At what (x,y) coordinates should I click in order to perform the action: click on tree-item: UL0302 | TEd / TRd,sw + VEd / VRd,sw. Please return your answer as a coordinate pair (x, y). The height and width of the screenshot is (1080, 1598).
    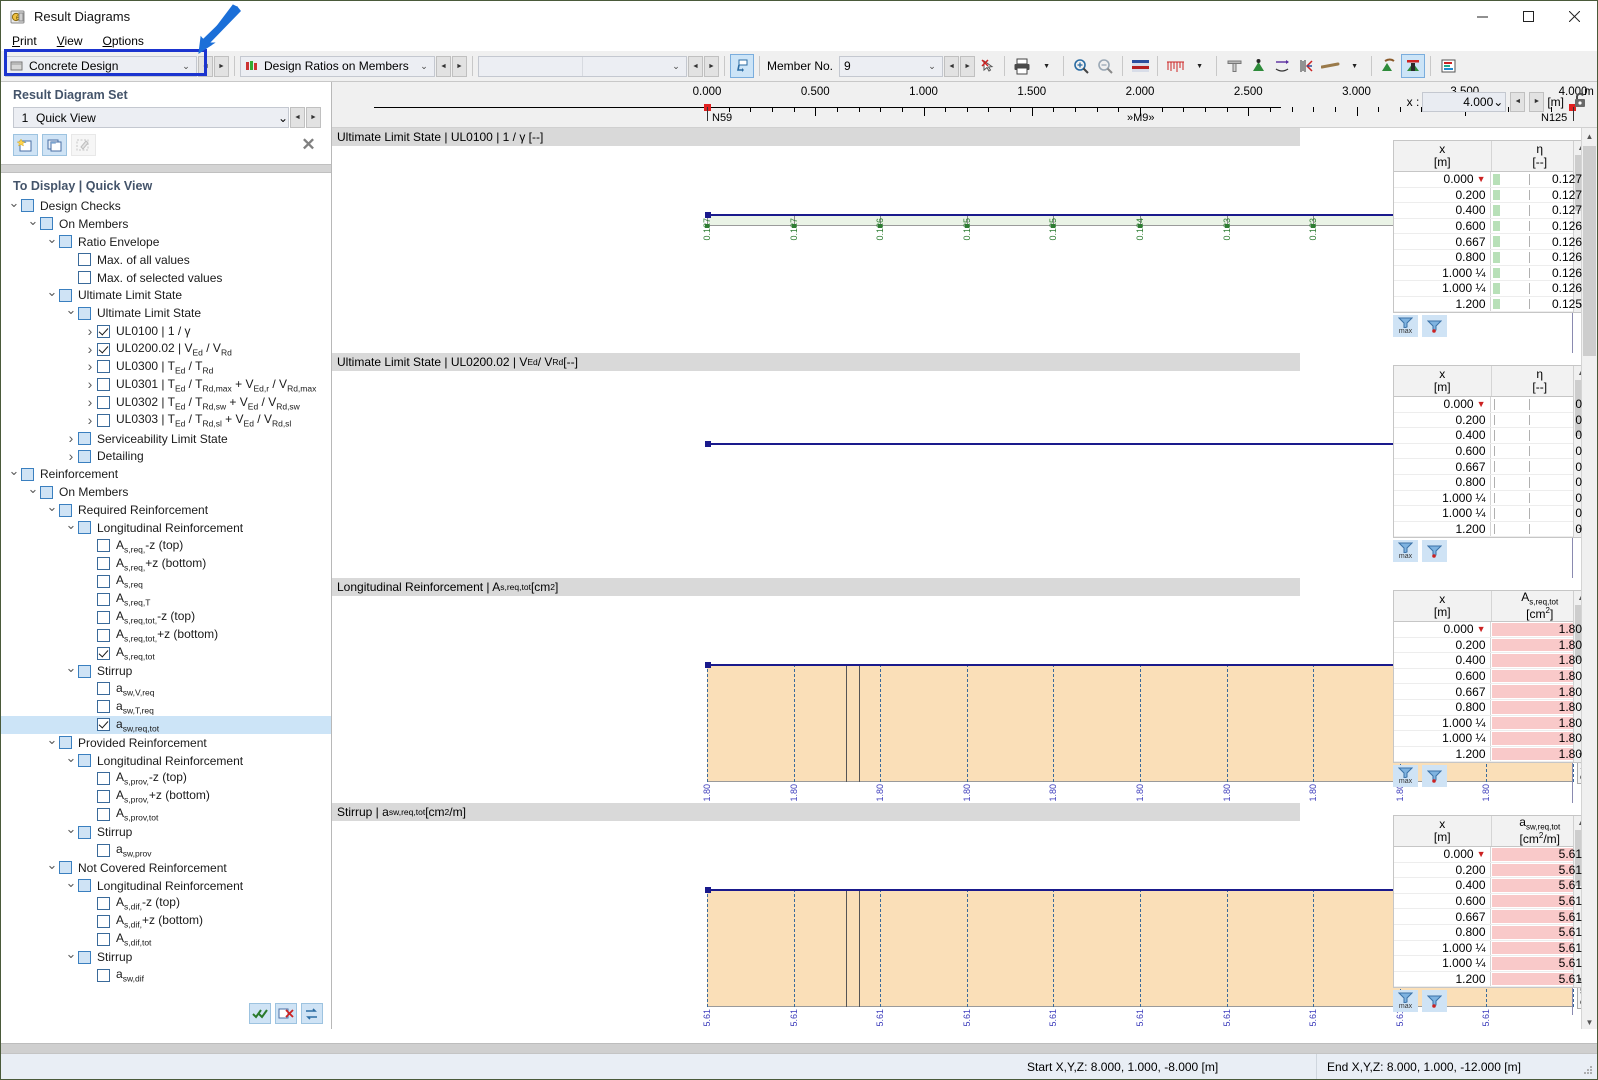
    Looking at the image, I should click on (166, 403).